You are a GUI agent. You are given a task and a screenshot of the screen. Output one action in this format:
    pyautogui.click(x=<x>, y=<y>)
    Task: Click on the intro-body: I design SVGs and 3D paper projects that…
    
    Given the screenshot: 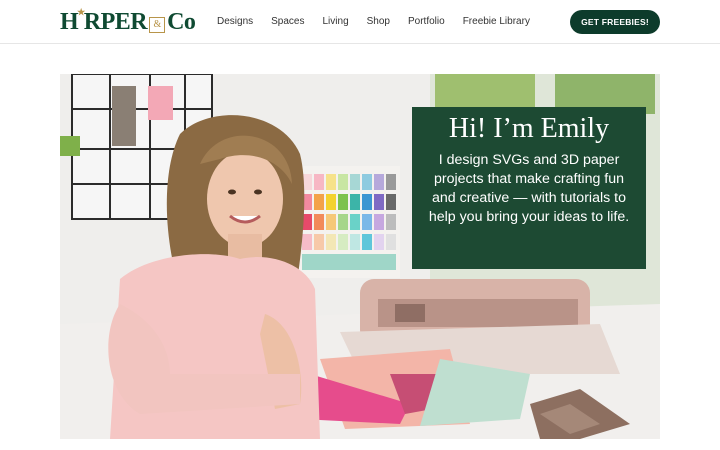 What is the action you would take?
    pyautogui.click(x=529, y=188)
    